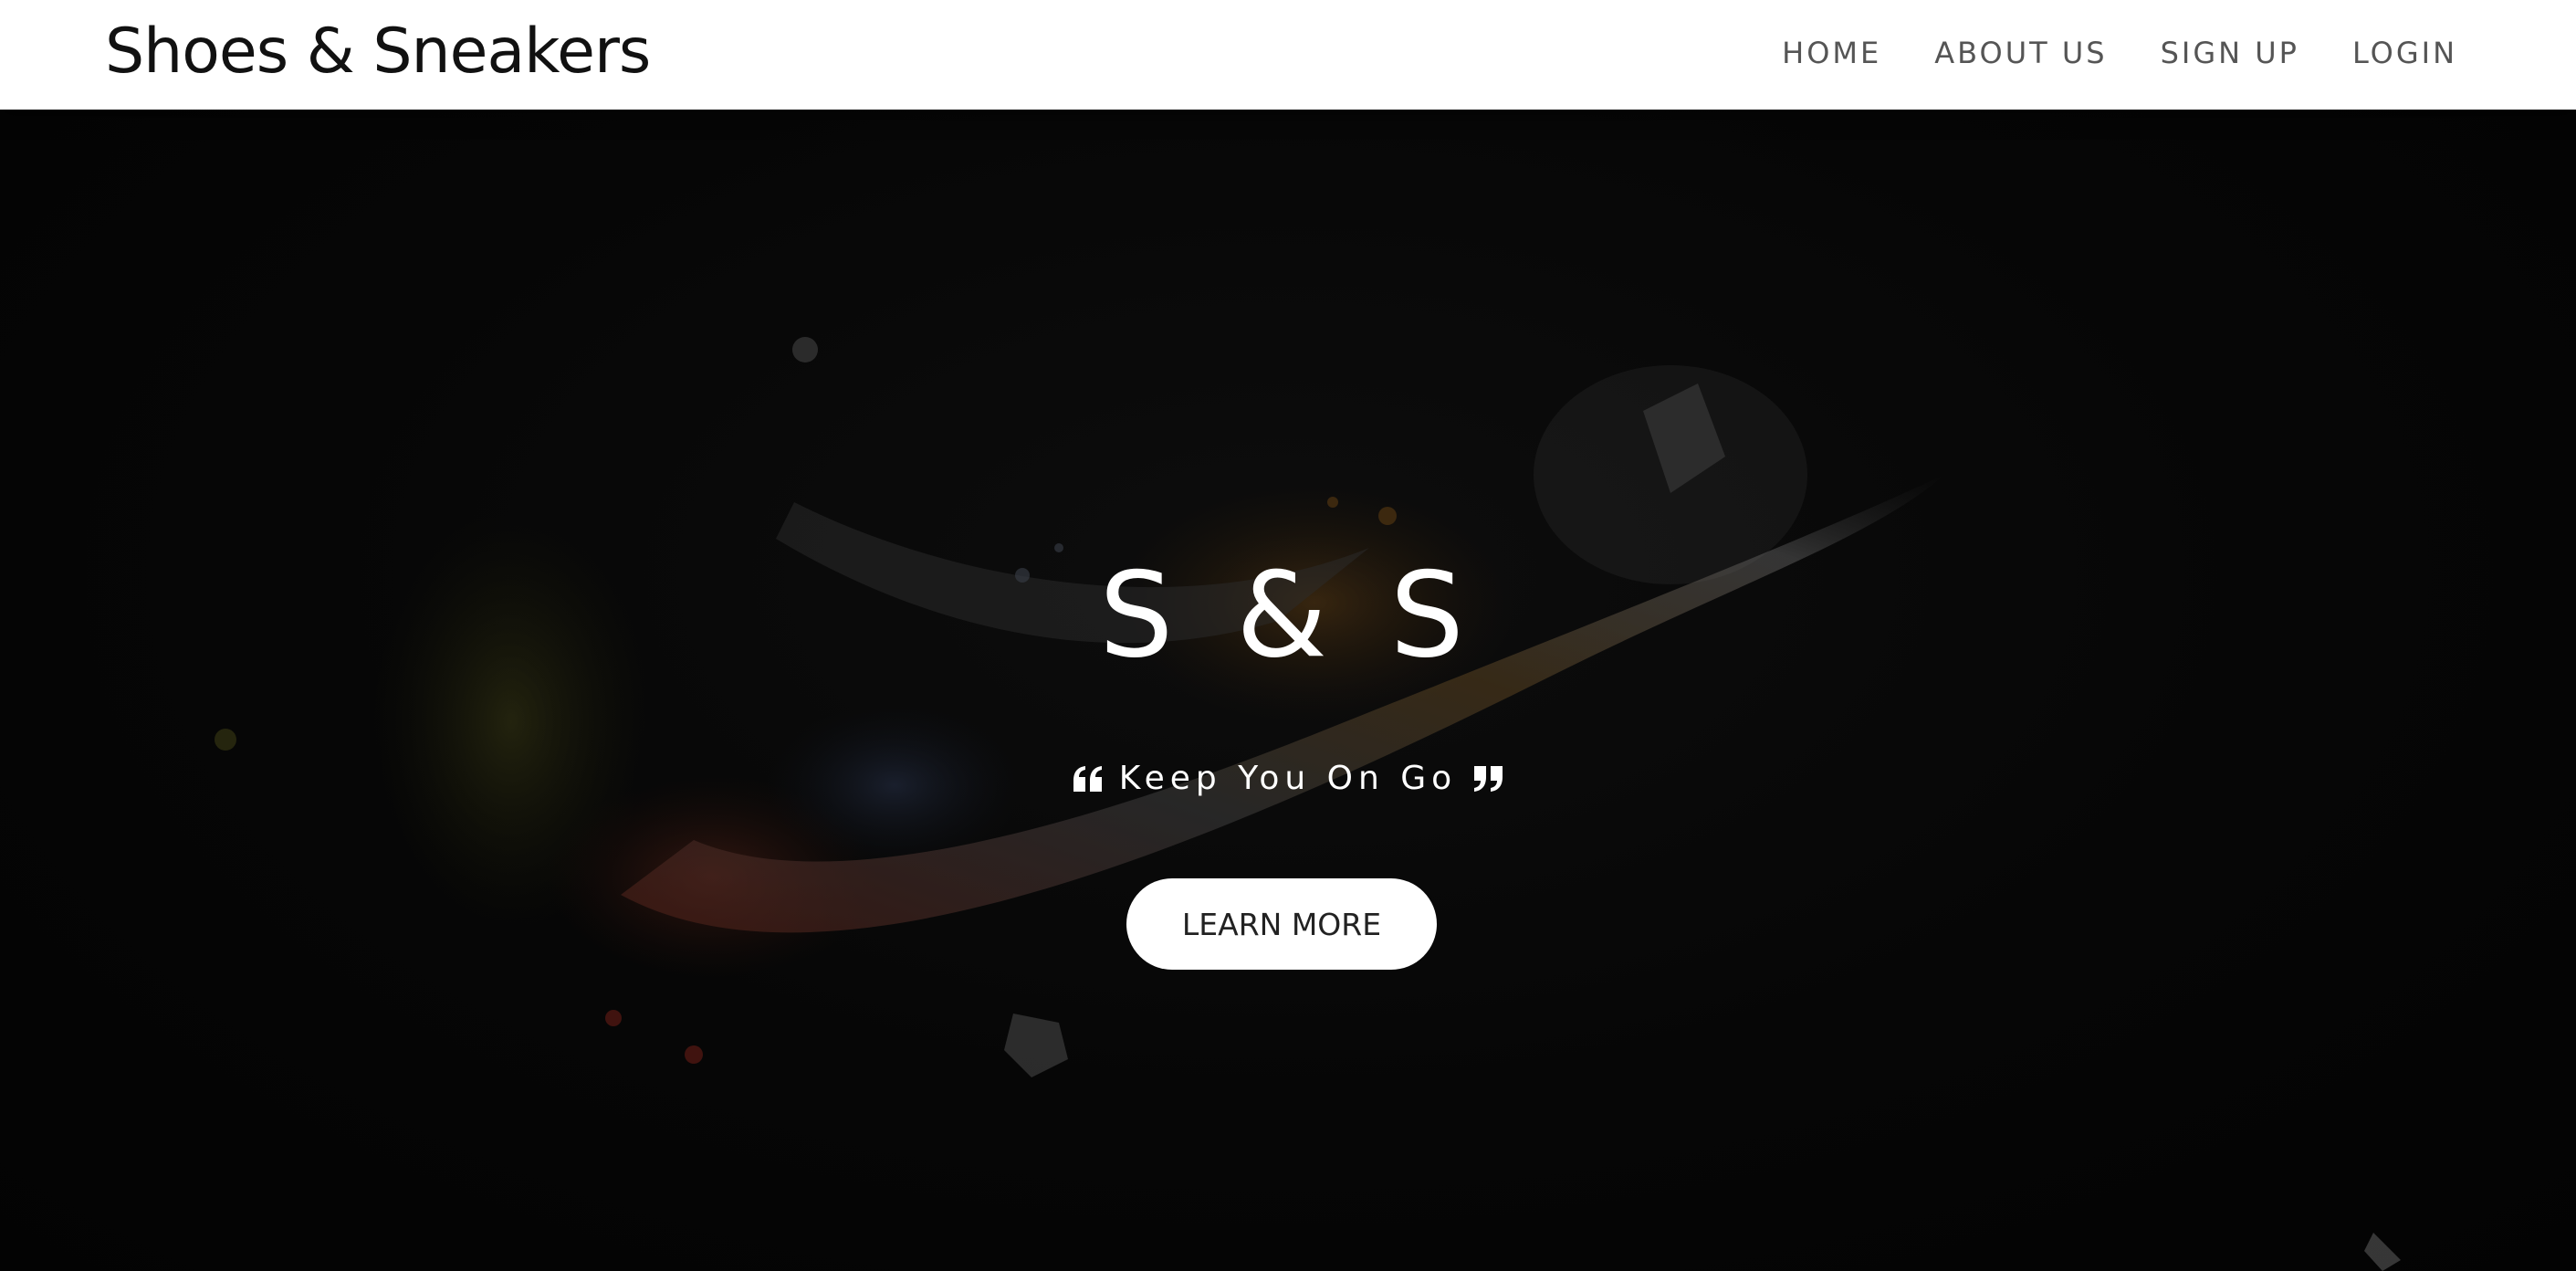 The image size is (2576, 1271). Describe the element at coordinates (378, 52) in the screenshot. I see `brand-logo: Shoes & Sneakers` at that location.